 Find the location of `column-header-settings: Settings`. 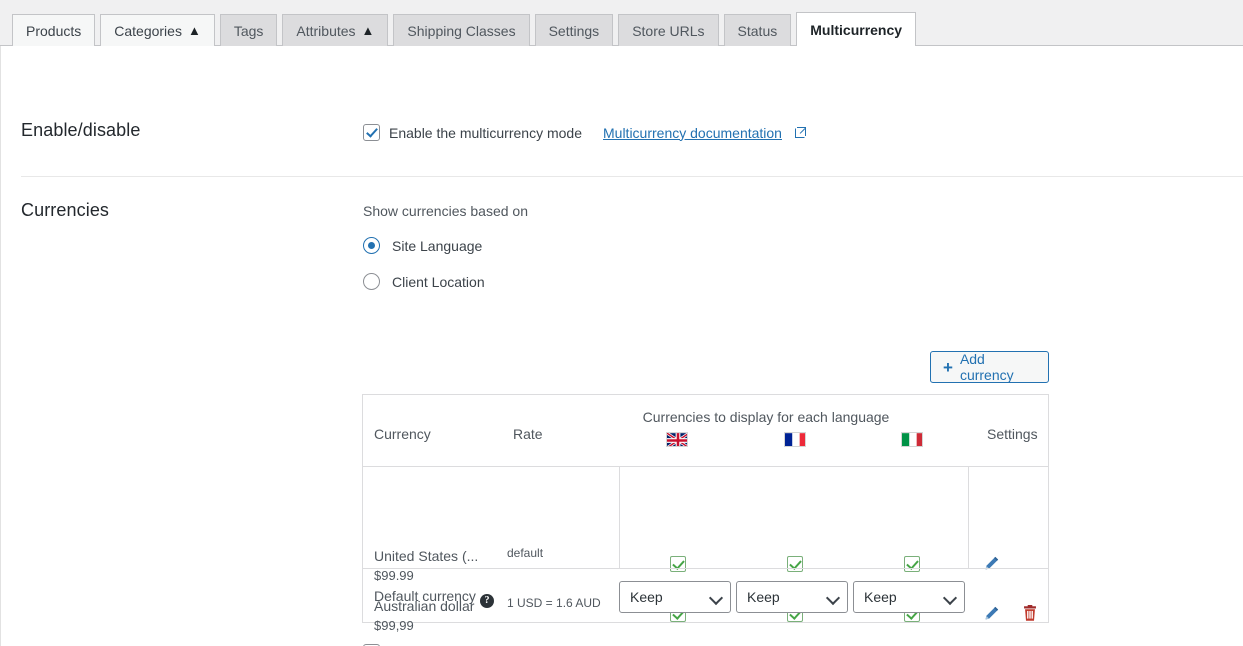

column-header-settings: Settings is located at coordinates (1012, 434).